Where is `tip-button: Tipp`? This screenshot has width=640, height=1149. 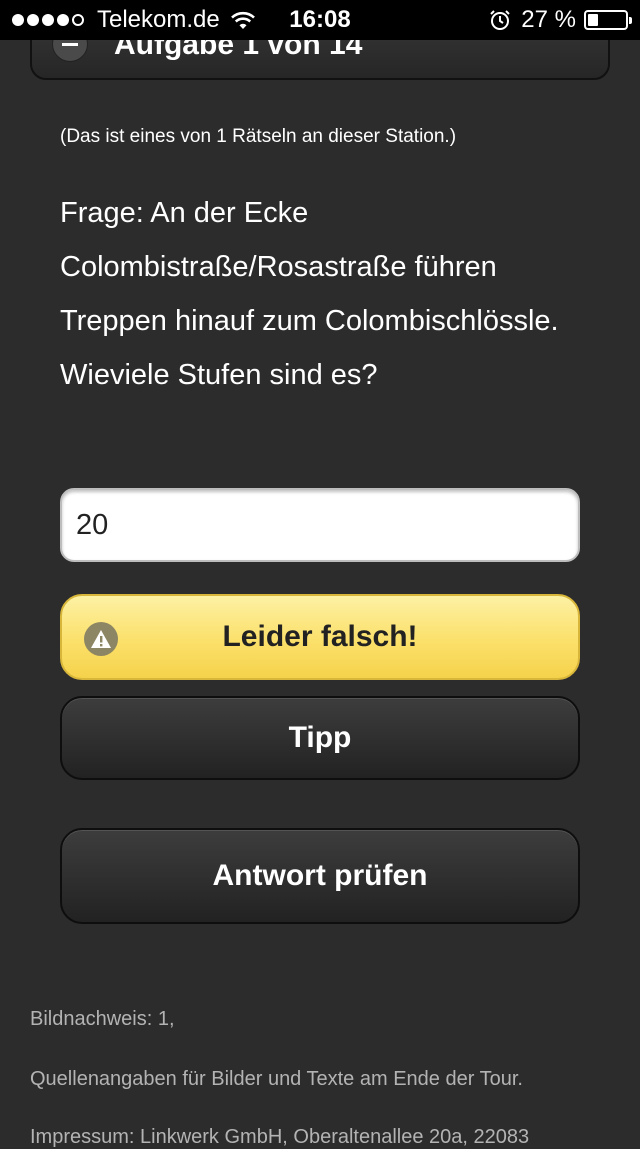
tip-button: Tipp is located at coordinates (320, 738).